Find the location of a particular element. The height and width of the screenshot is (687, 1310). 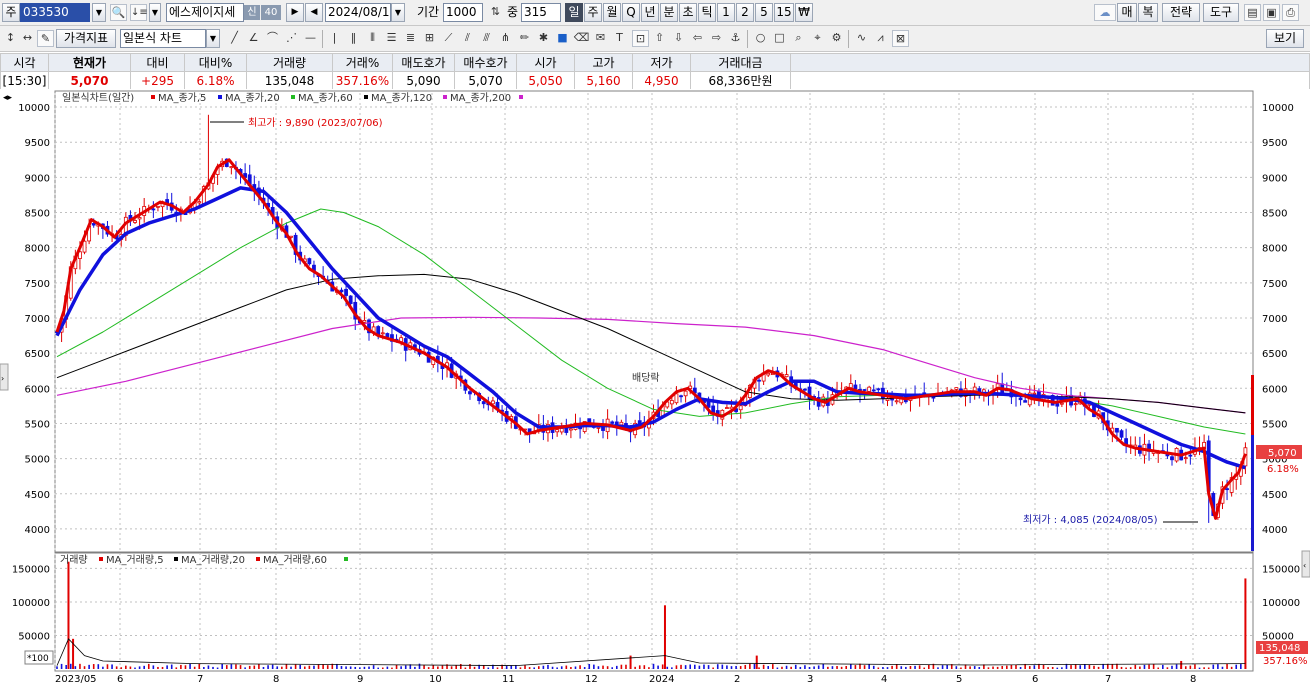

tab-won: ₩ is located at coordinates (804, 12).